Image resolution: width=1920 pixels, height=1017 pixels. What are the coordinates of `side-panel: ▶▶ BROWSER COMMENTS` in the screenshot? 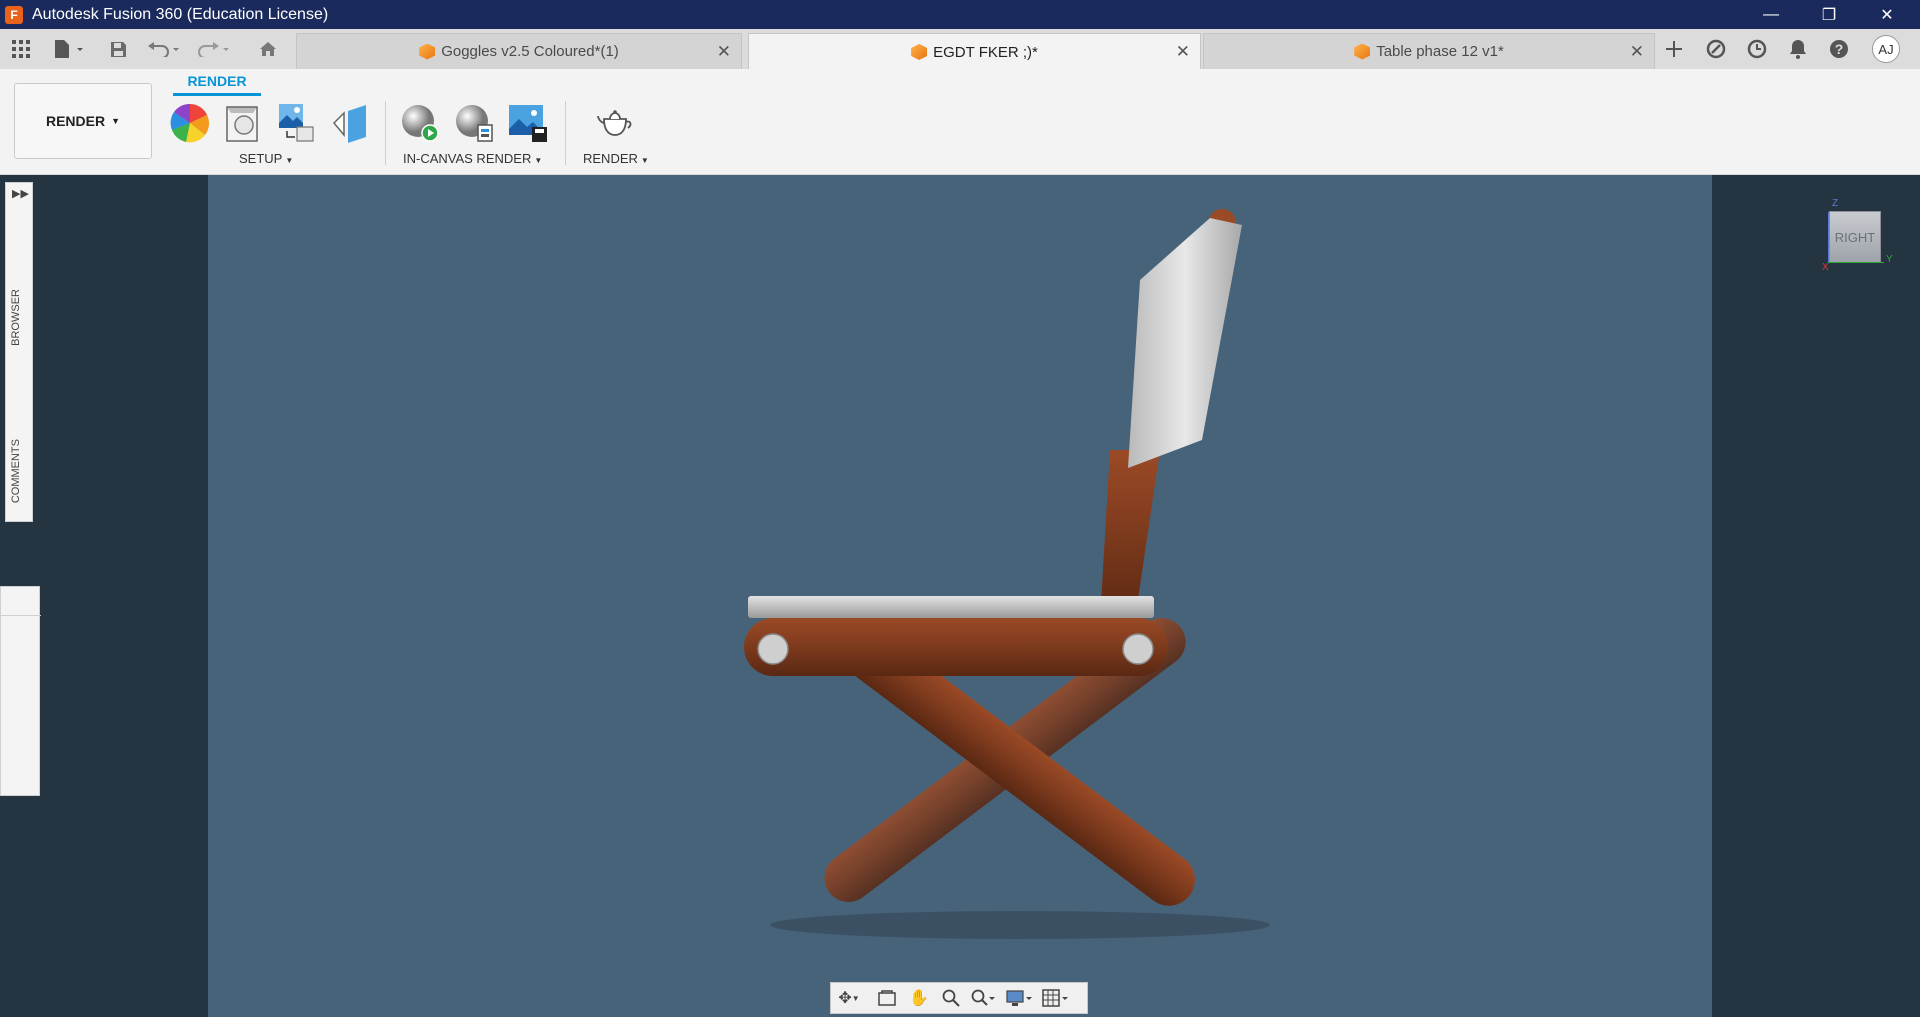 It's located at (19, 352).